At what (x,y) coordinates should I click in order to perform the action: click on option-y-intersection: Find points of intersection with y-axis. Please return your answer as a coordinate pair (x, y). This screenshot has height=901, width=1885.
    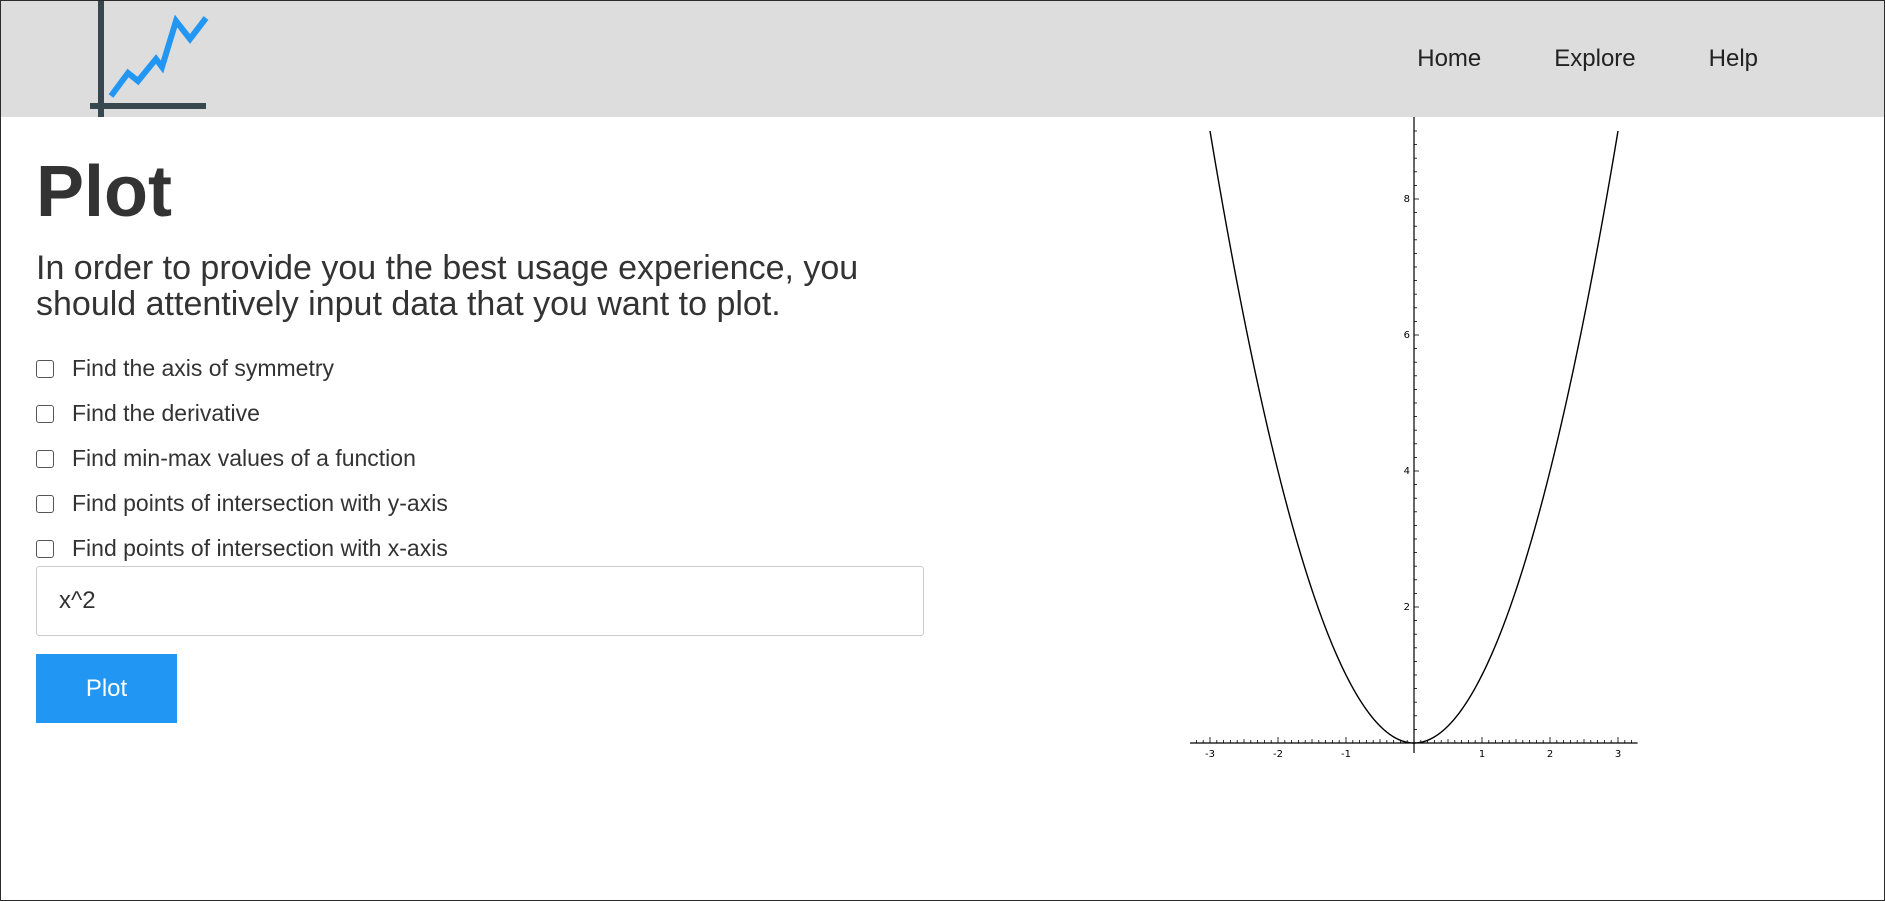
    Looking at the image, I should click on (242, 503).